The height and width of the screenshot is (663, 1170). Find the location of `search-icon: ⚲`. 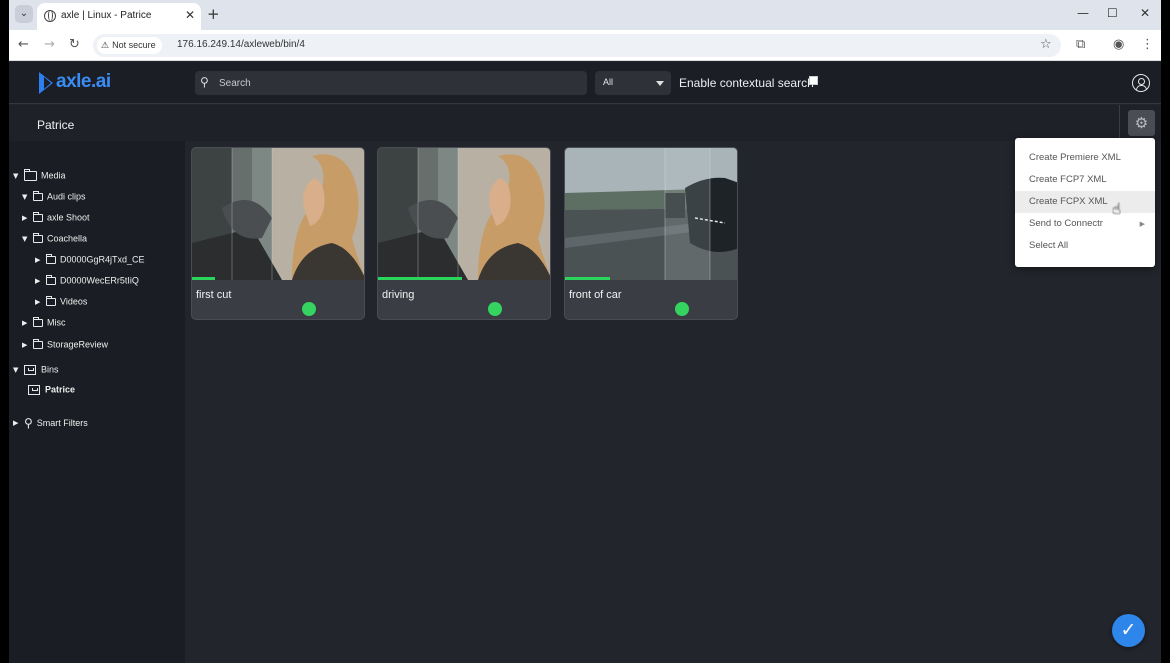

search-icon: ⚲ is located at coordinates (28, 423).